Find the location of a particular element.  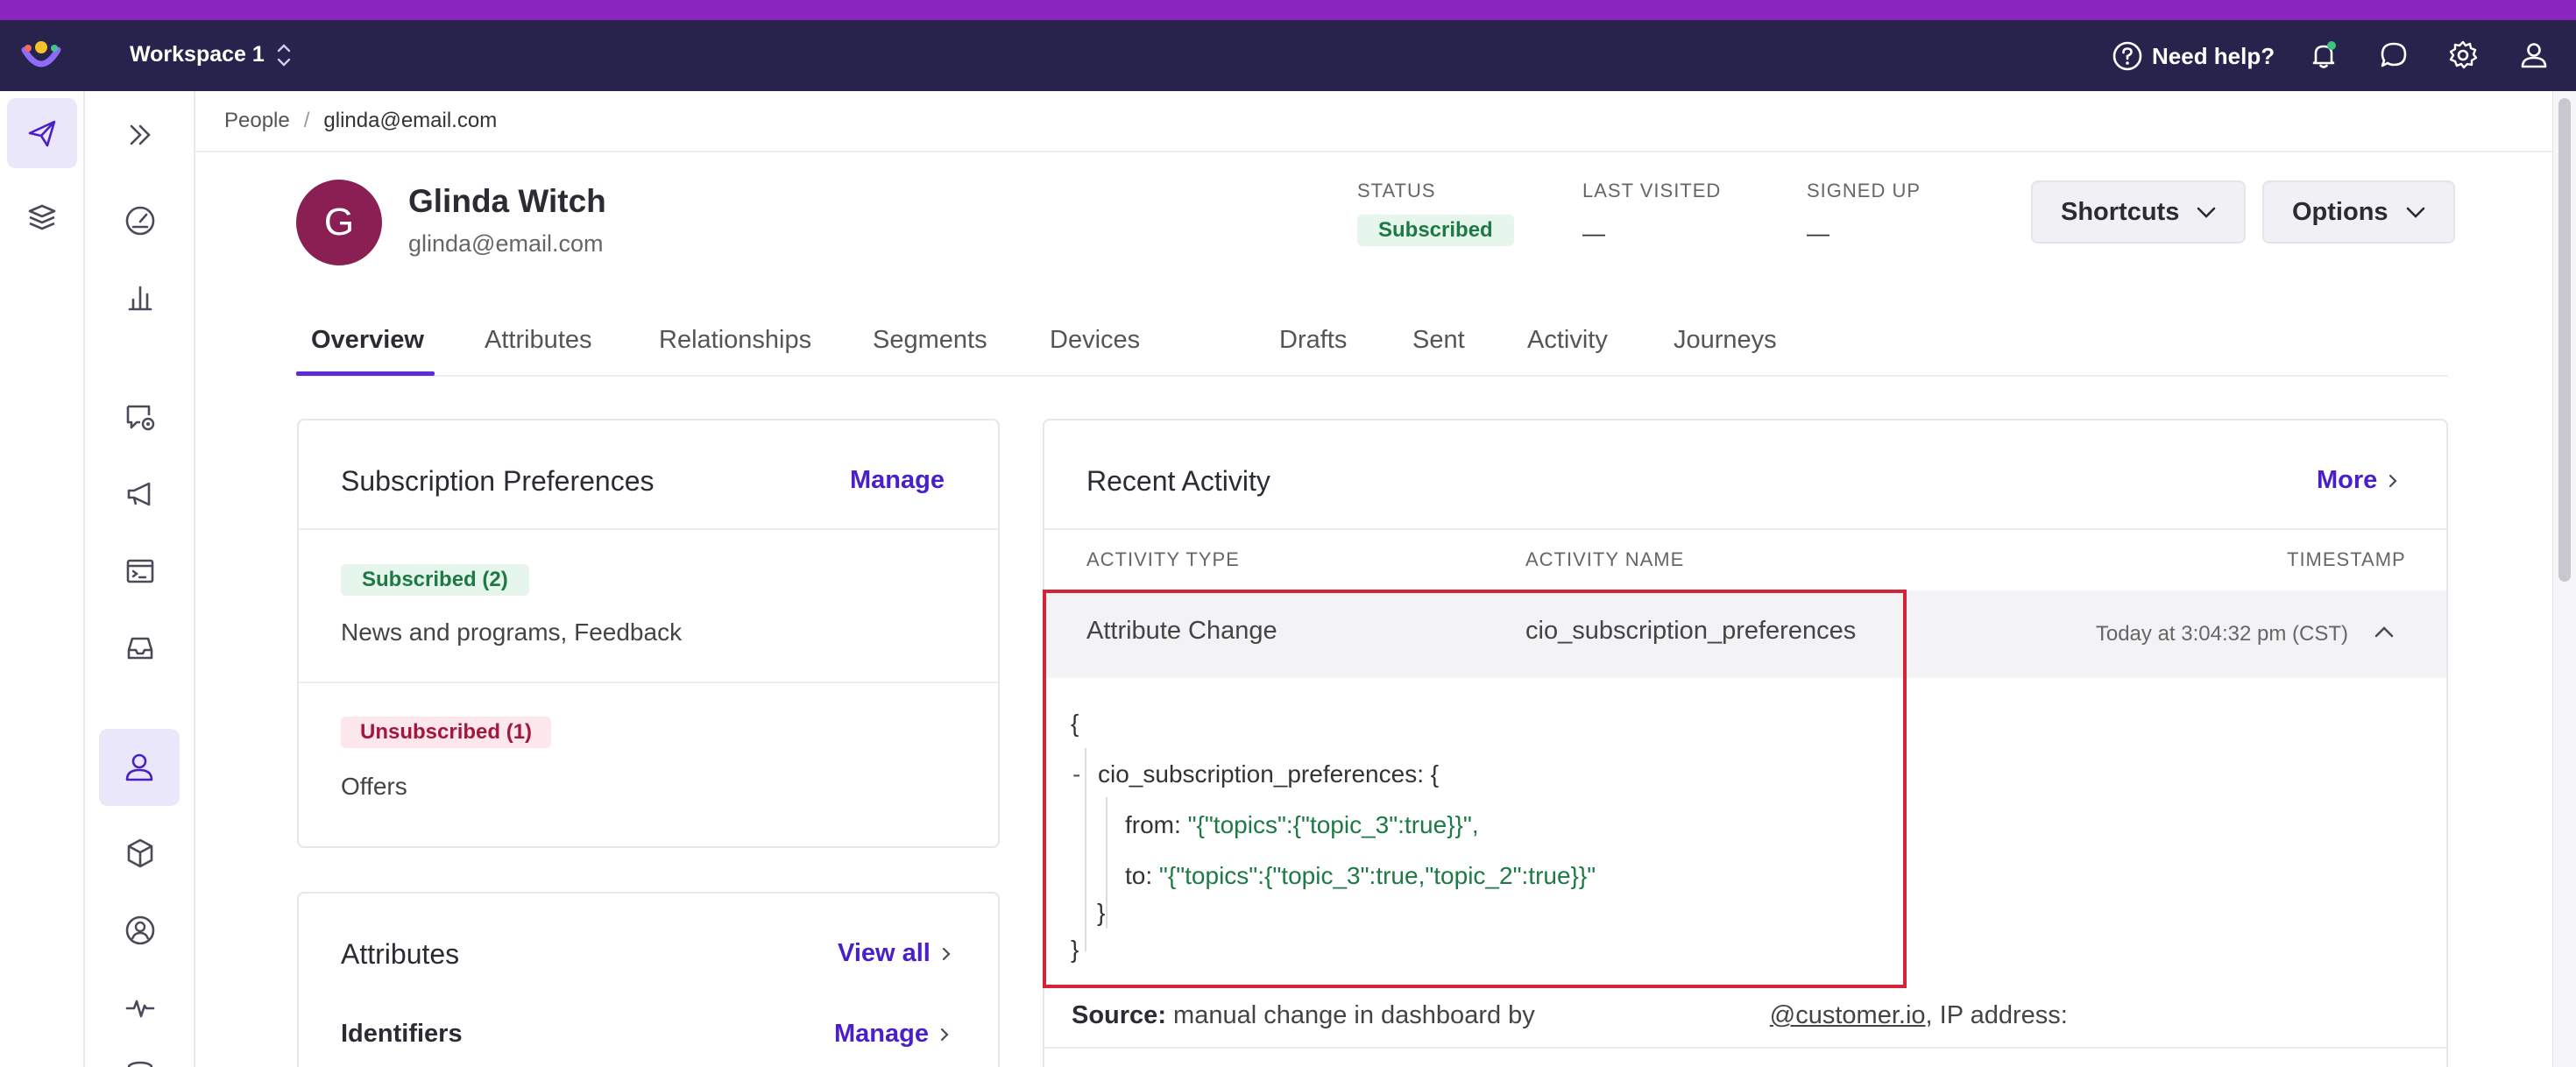

chevron-down-icon is located at coordinates (2415, 213).